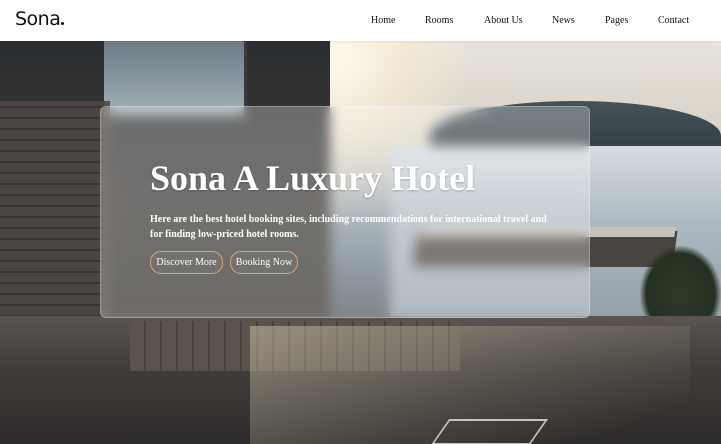 Image resolution: width=721 pixels, height=444 pixels. What do you see at coordinates (175, 78) in the screenshot?
I see `building-window` at bounding box center [175, 78].